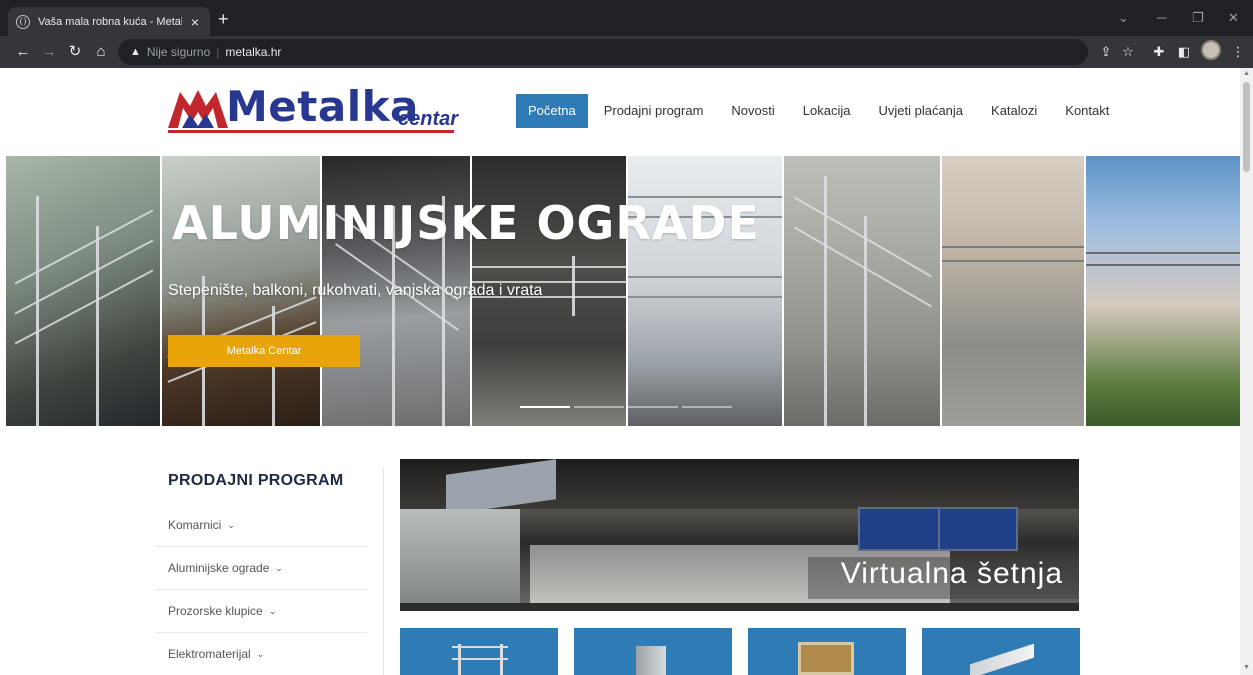 This screenshot has height=675, width=1253. Describe the element at coordinates (101, 52) in the screenshot. I see `home-icon: ⌂` at that location.